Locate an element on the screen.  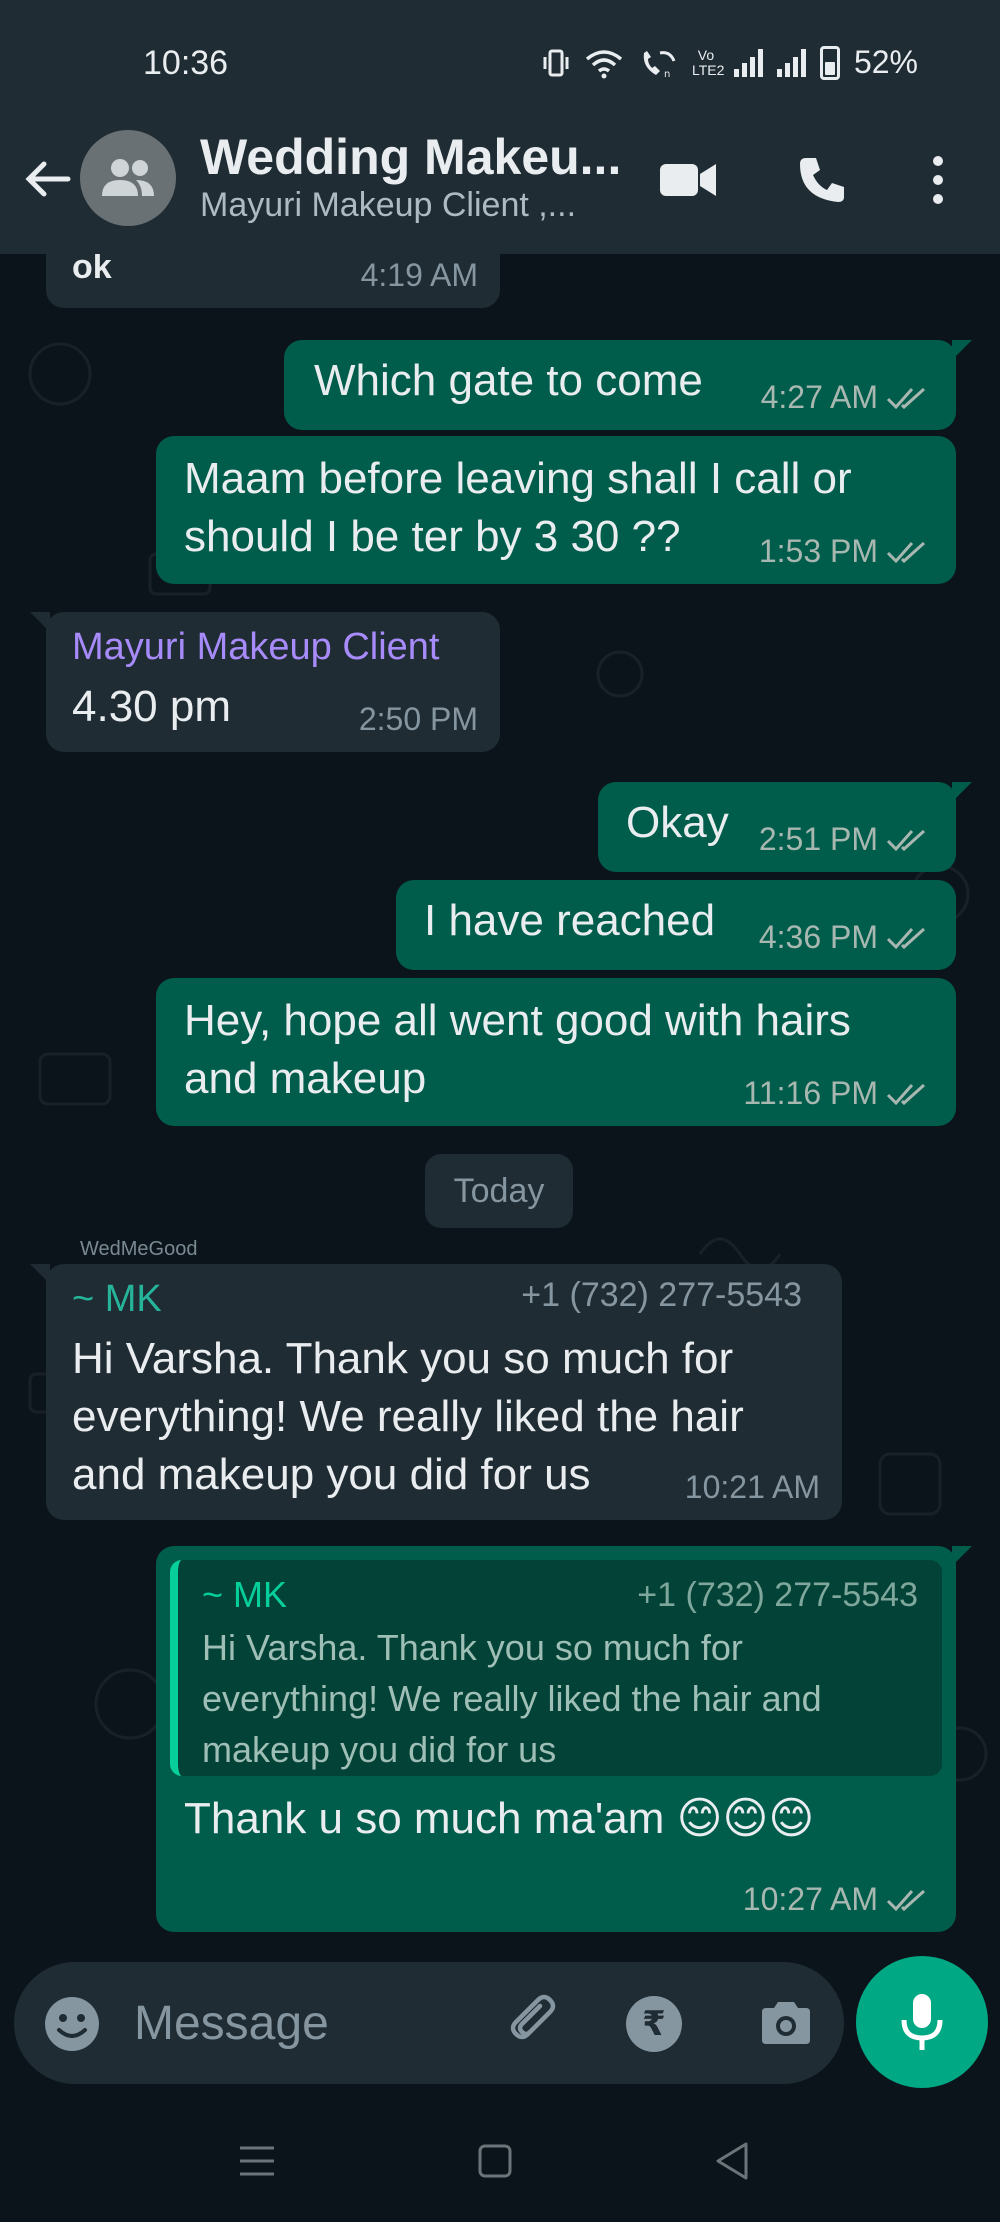
message-text-line: Hey, hope all went good with hairs is located at coordinates (517, 1020).